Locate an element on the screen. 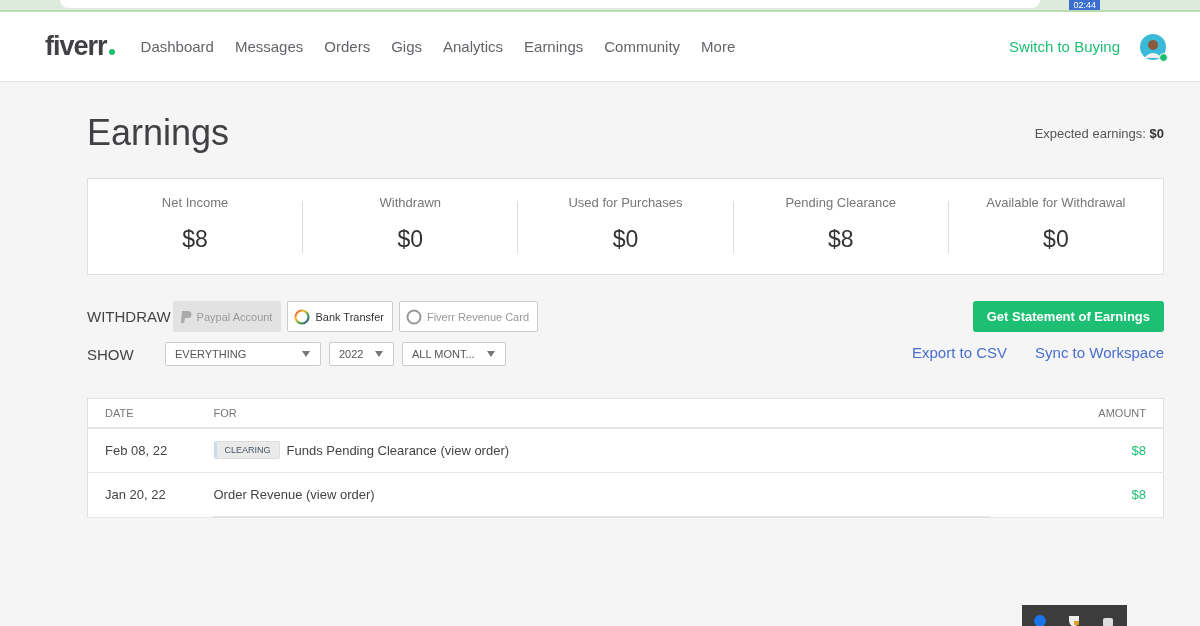  logo: fiverr is located at coordinates (80, 46).